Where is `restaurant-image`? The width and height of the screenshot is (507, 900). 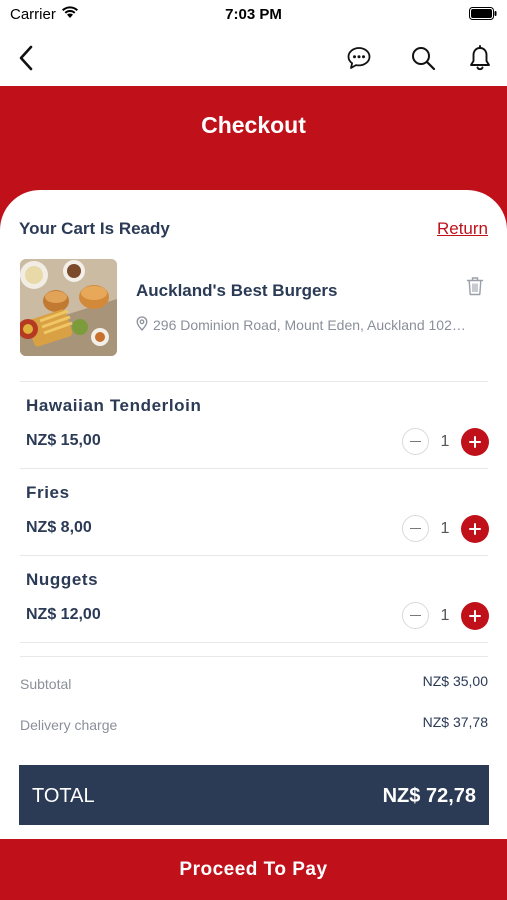 restaurant-image is located at coordinates (68, 307).